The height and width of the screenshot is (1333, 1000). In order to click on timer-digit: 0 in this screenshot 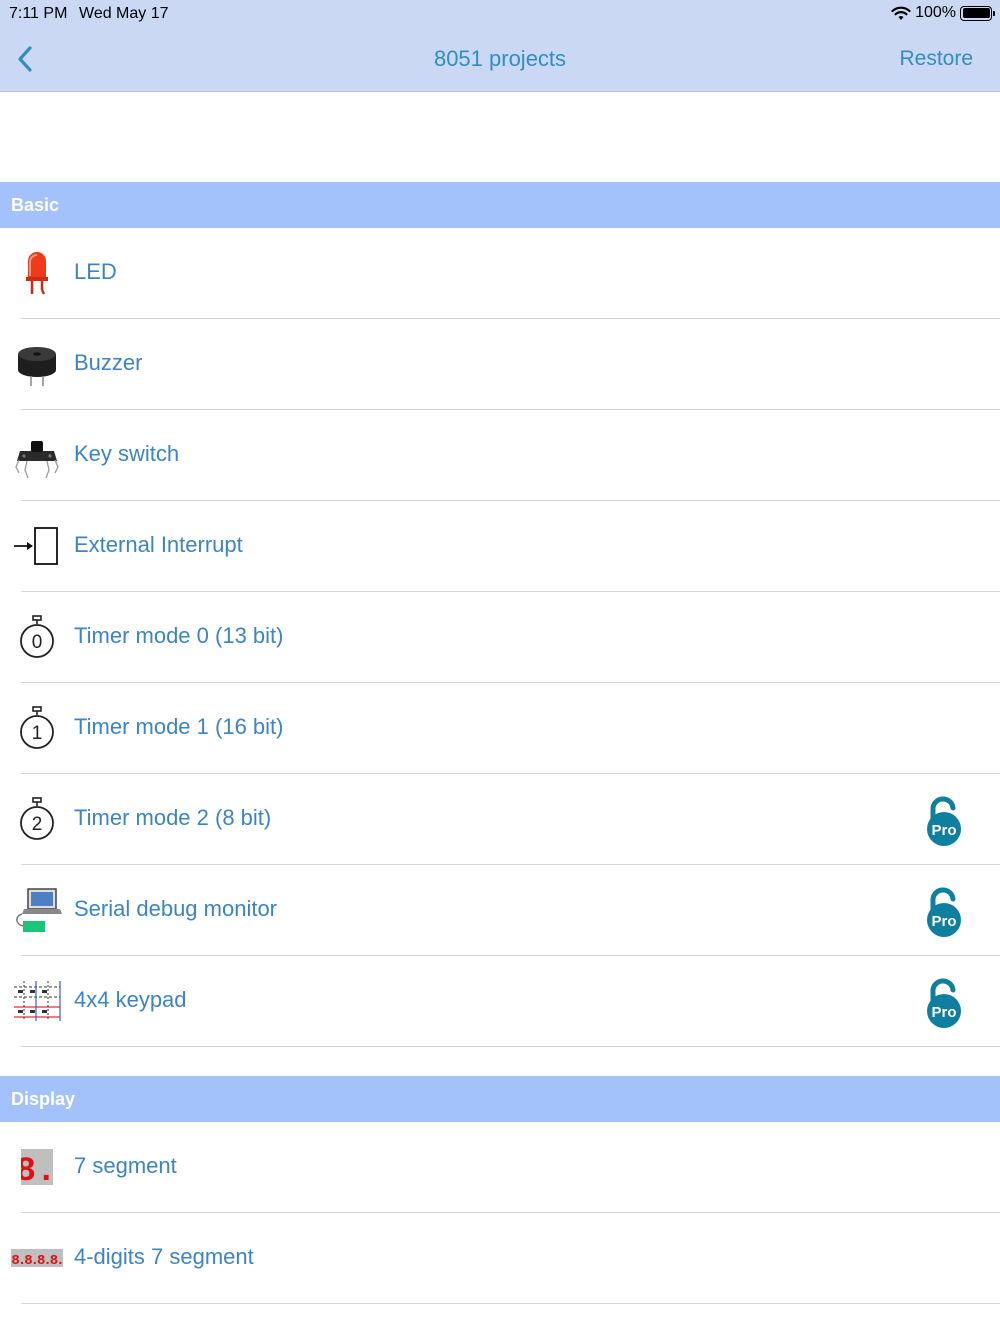, I will do `click(37, 642)`.